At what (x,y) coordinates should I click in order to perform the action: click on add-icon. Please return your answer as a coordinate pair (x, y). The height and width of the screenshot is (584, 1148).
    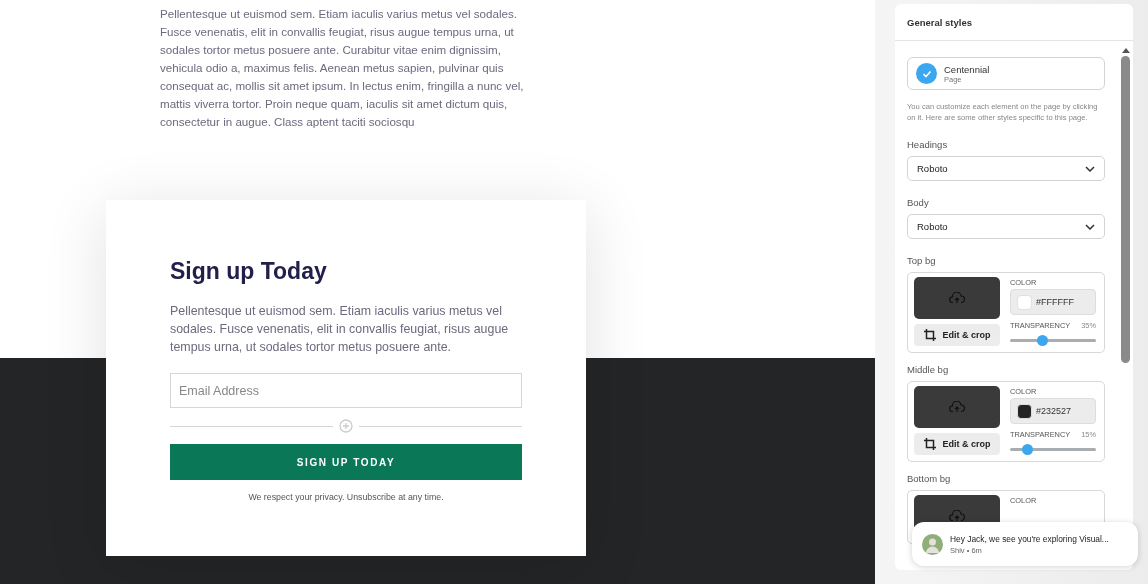
    Looking at the image, I should click on (346, 426).